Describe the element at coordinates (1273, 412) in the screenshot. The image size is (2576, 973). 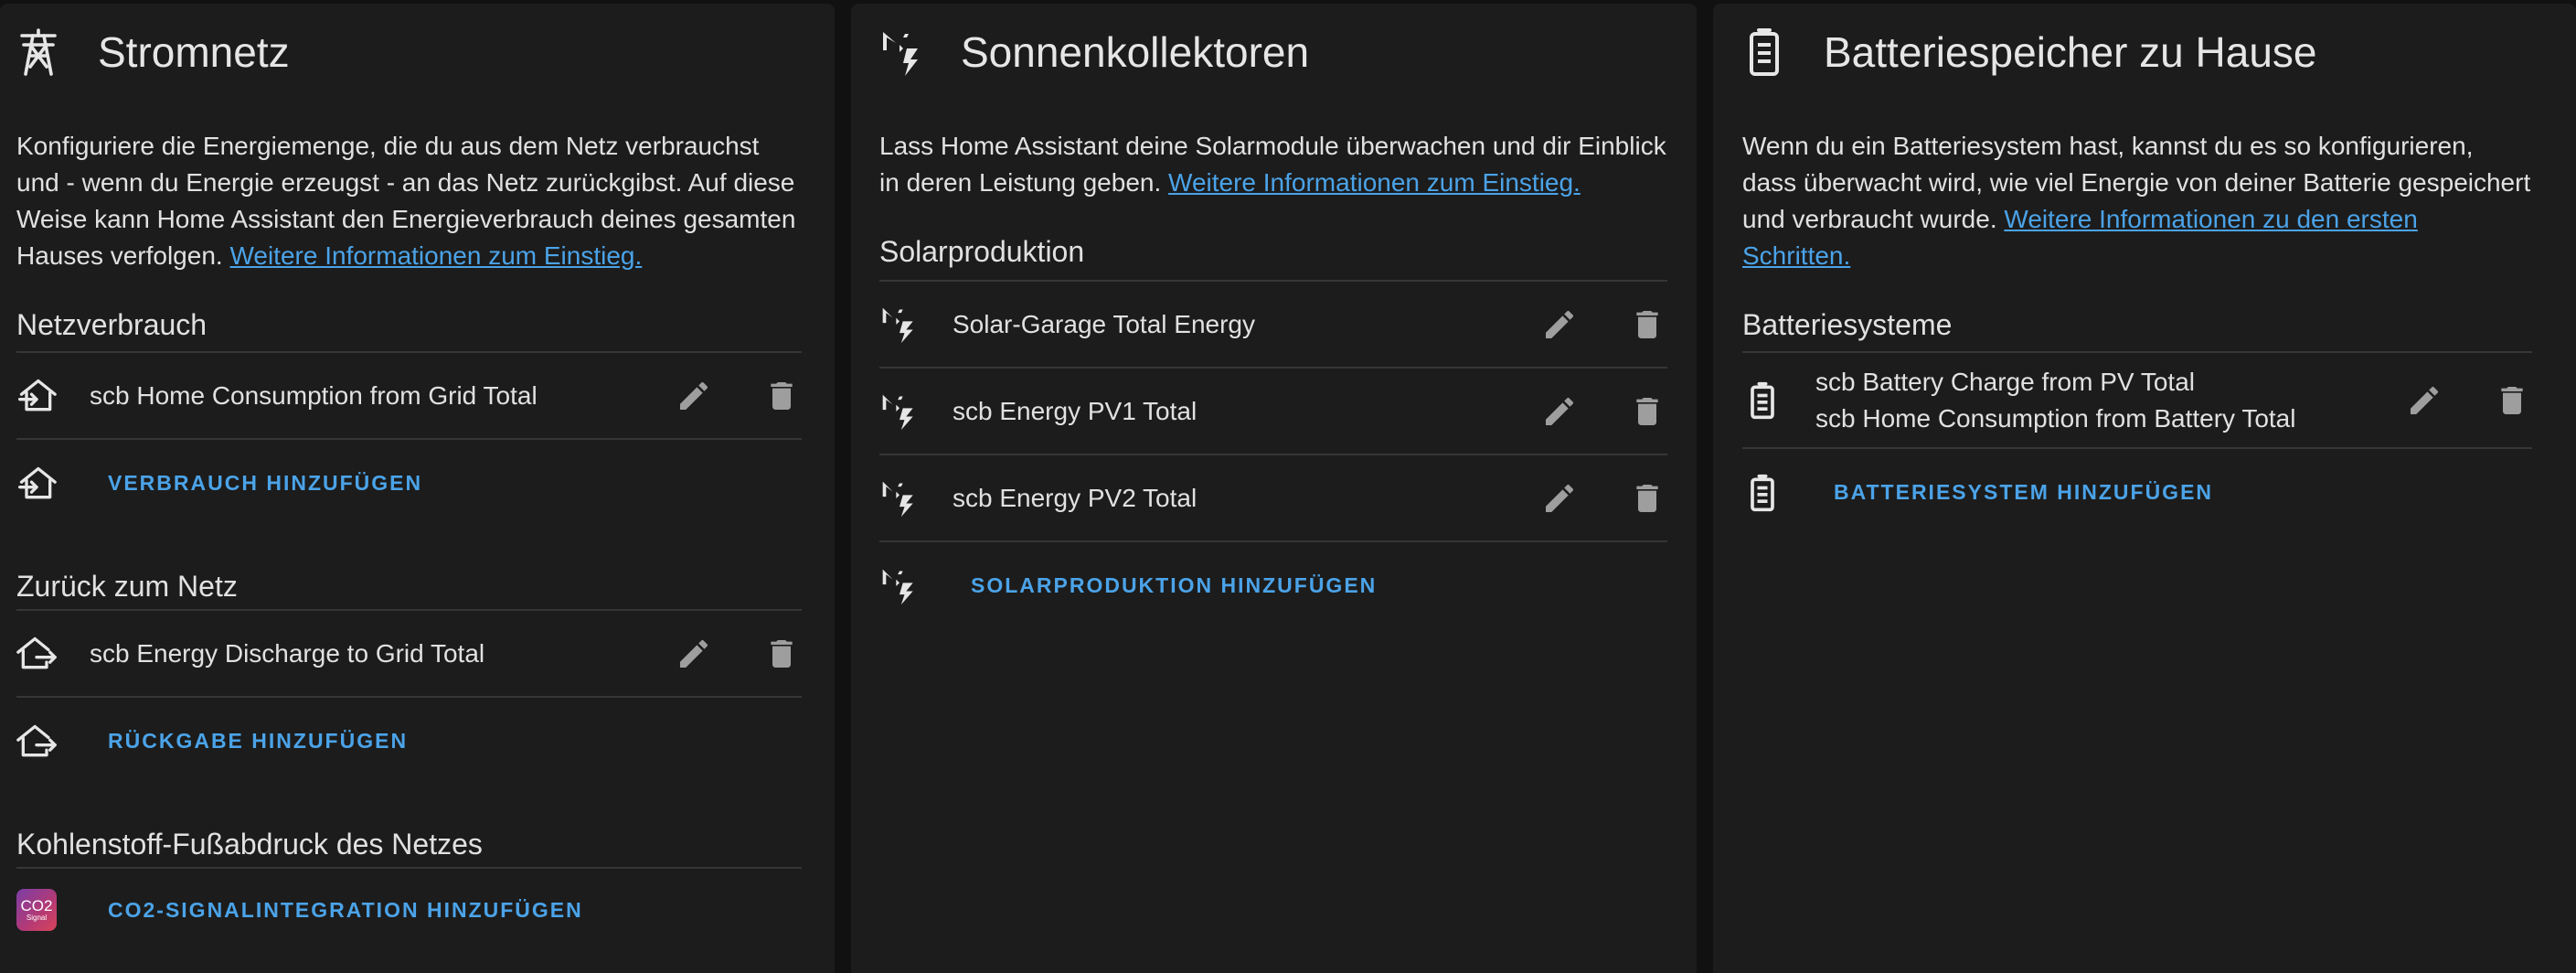
I see `list-item: scb Energy PV1 Total` at that location.